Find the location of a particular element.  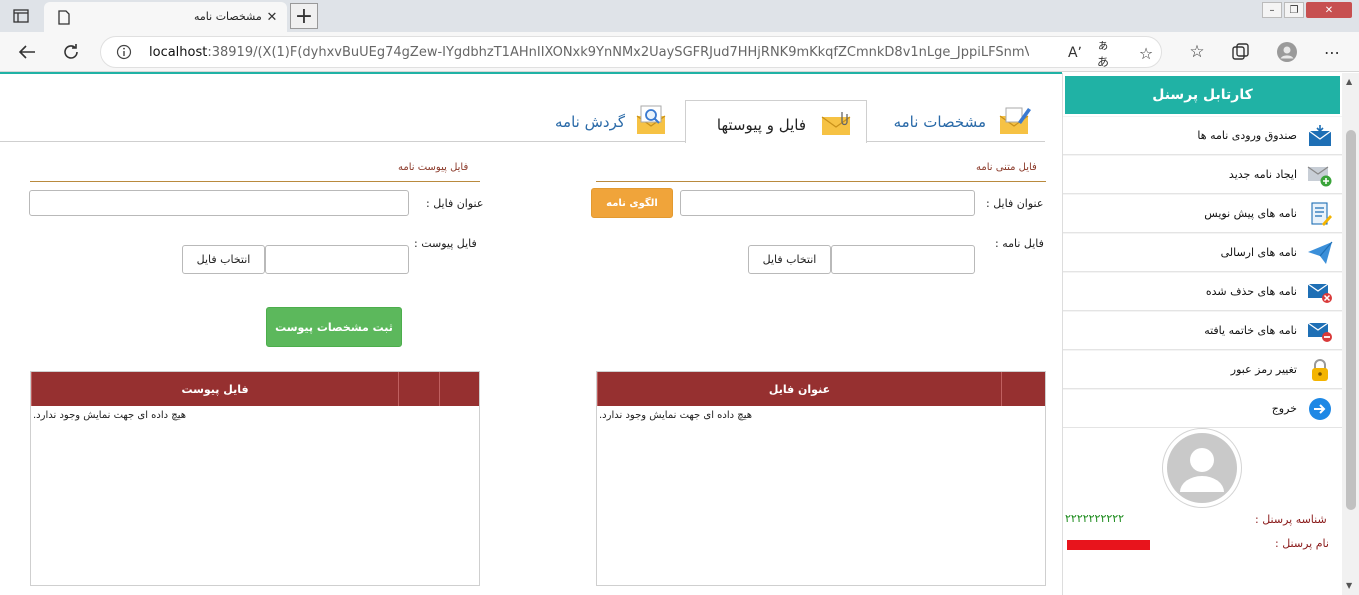

attachment-section-title: فایل پیوست نامه is located at coordinates (433, 167).